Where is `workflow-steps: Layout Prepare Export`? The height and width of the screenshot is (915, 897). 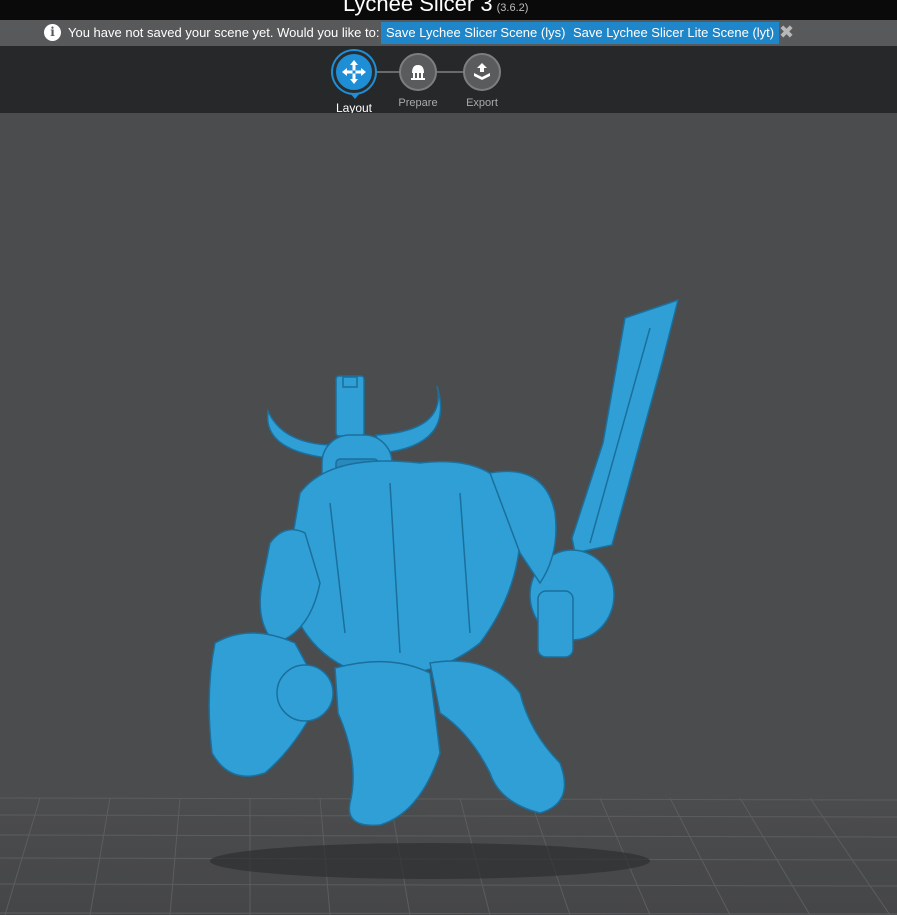
workflow-steps: Layout Prepare Export is located at coordinates (448, 80).